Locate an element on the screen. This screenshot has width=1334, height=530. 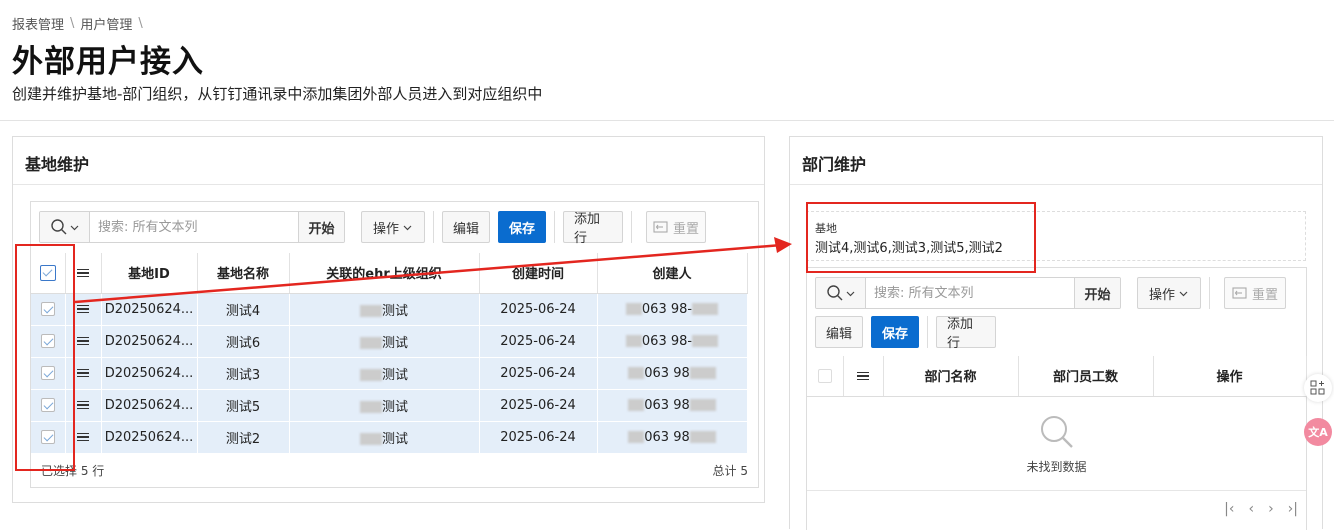
annotation-arrow is located at coordinates (433, 270).